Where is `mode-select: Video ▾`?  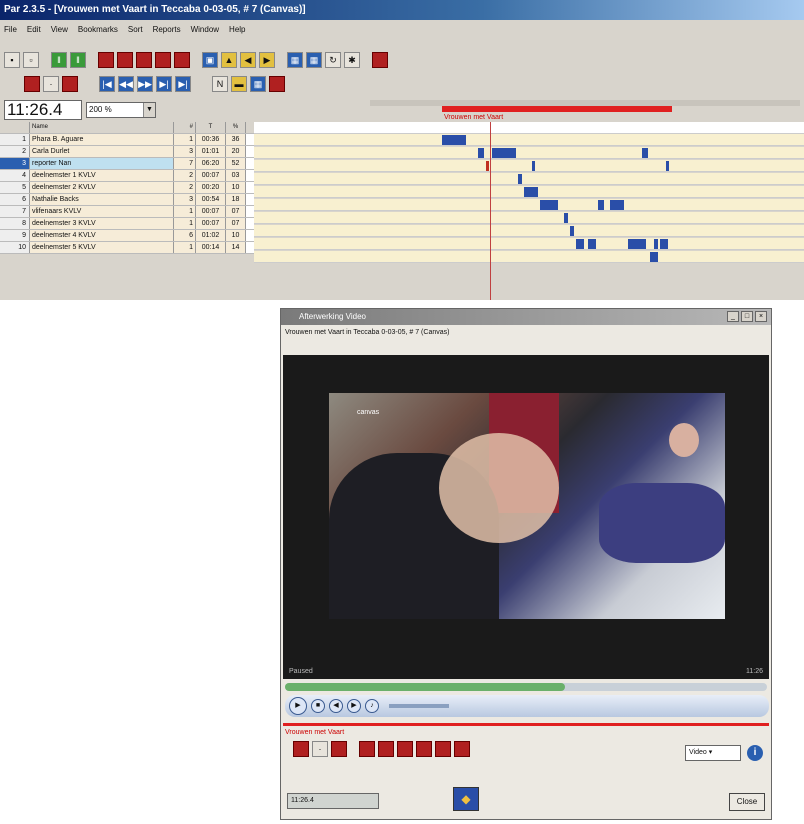 mode-select: Video ▾ is located at coordinates (713, 753).